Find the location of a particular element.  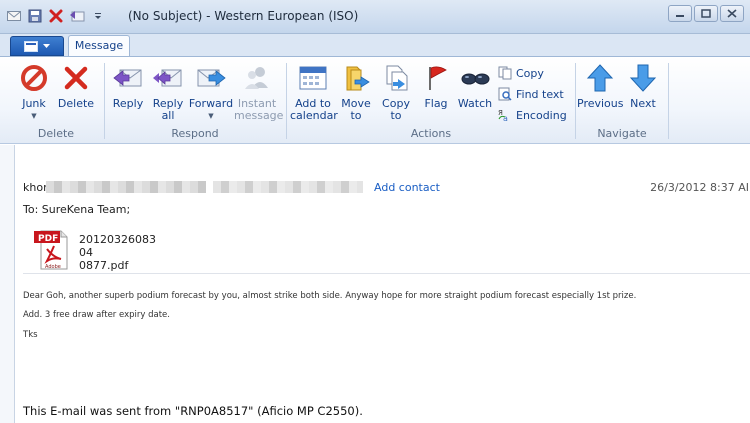

junk-button: Junk ▼ is located at coordinates (34, 92).